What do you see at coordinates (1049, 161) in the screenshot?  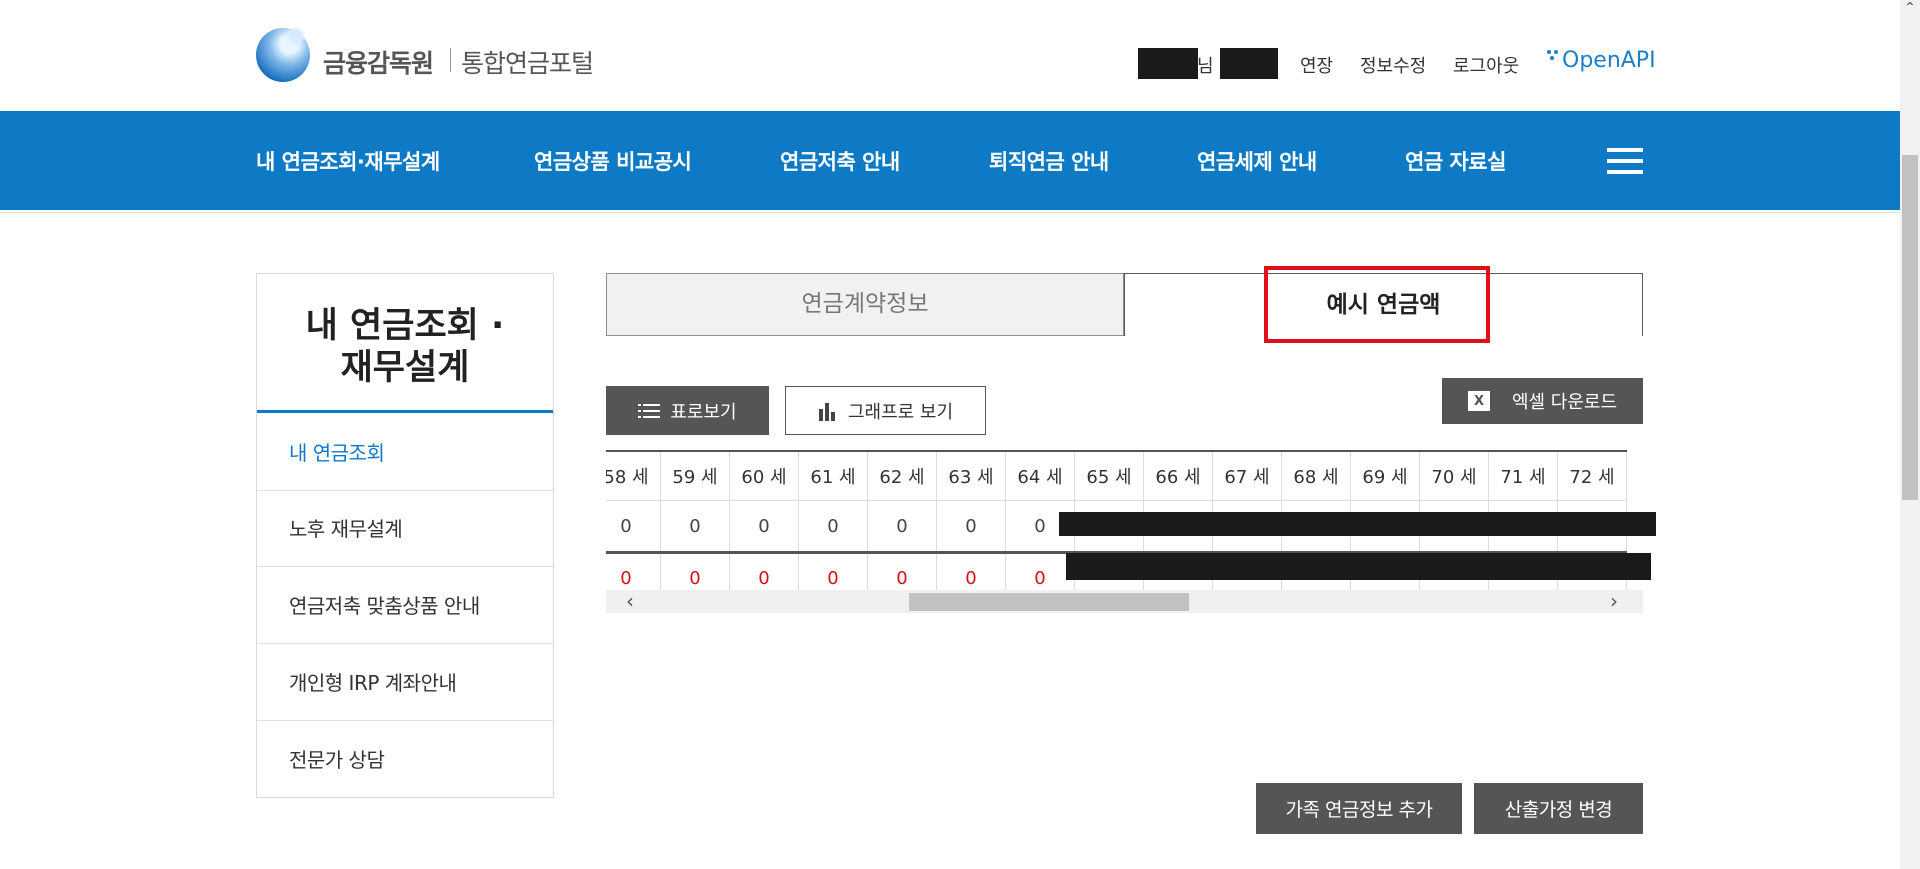 I see `nav-retirement-guide: 퇴직연금 안내` at bounding box center [1049, 161].